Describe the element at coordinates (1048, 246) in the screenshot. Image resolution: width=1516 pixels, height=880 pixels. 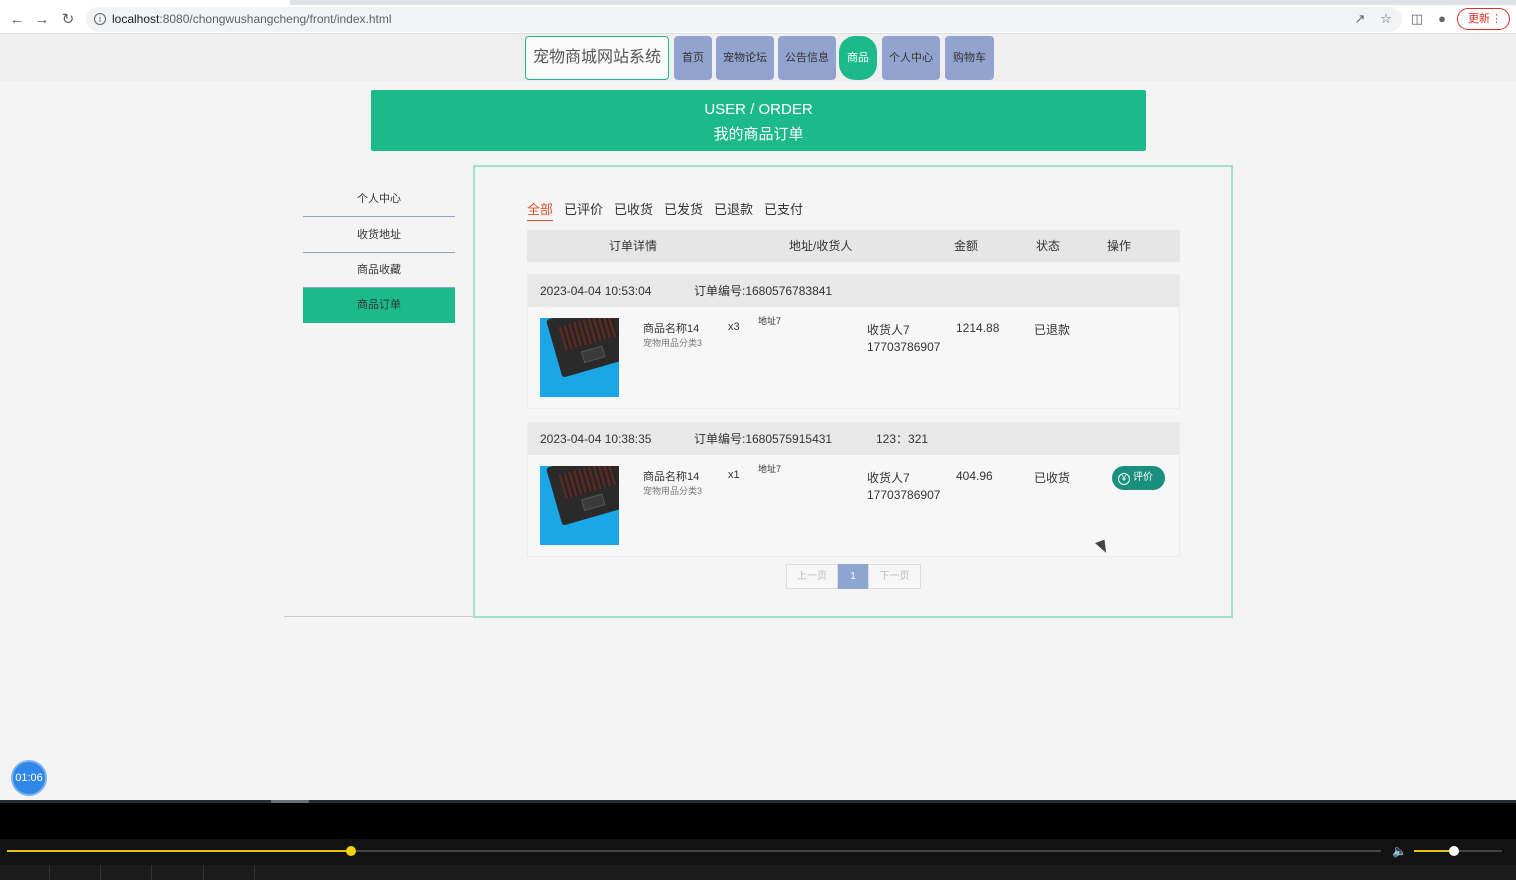
I see `column-status: 状态` at that location.